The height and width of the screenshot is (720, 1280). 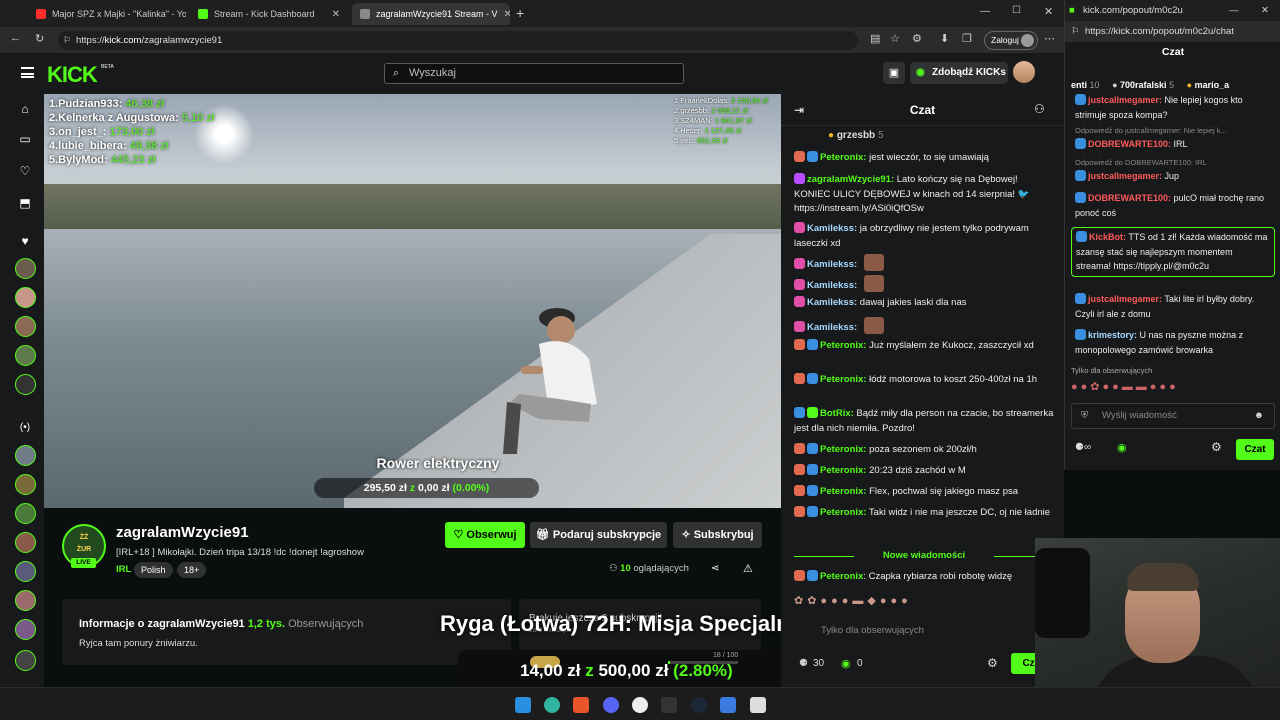 I want to click on category-link: IRL, so click(x=123, y=569).